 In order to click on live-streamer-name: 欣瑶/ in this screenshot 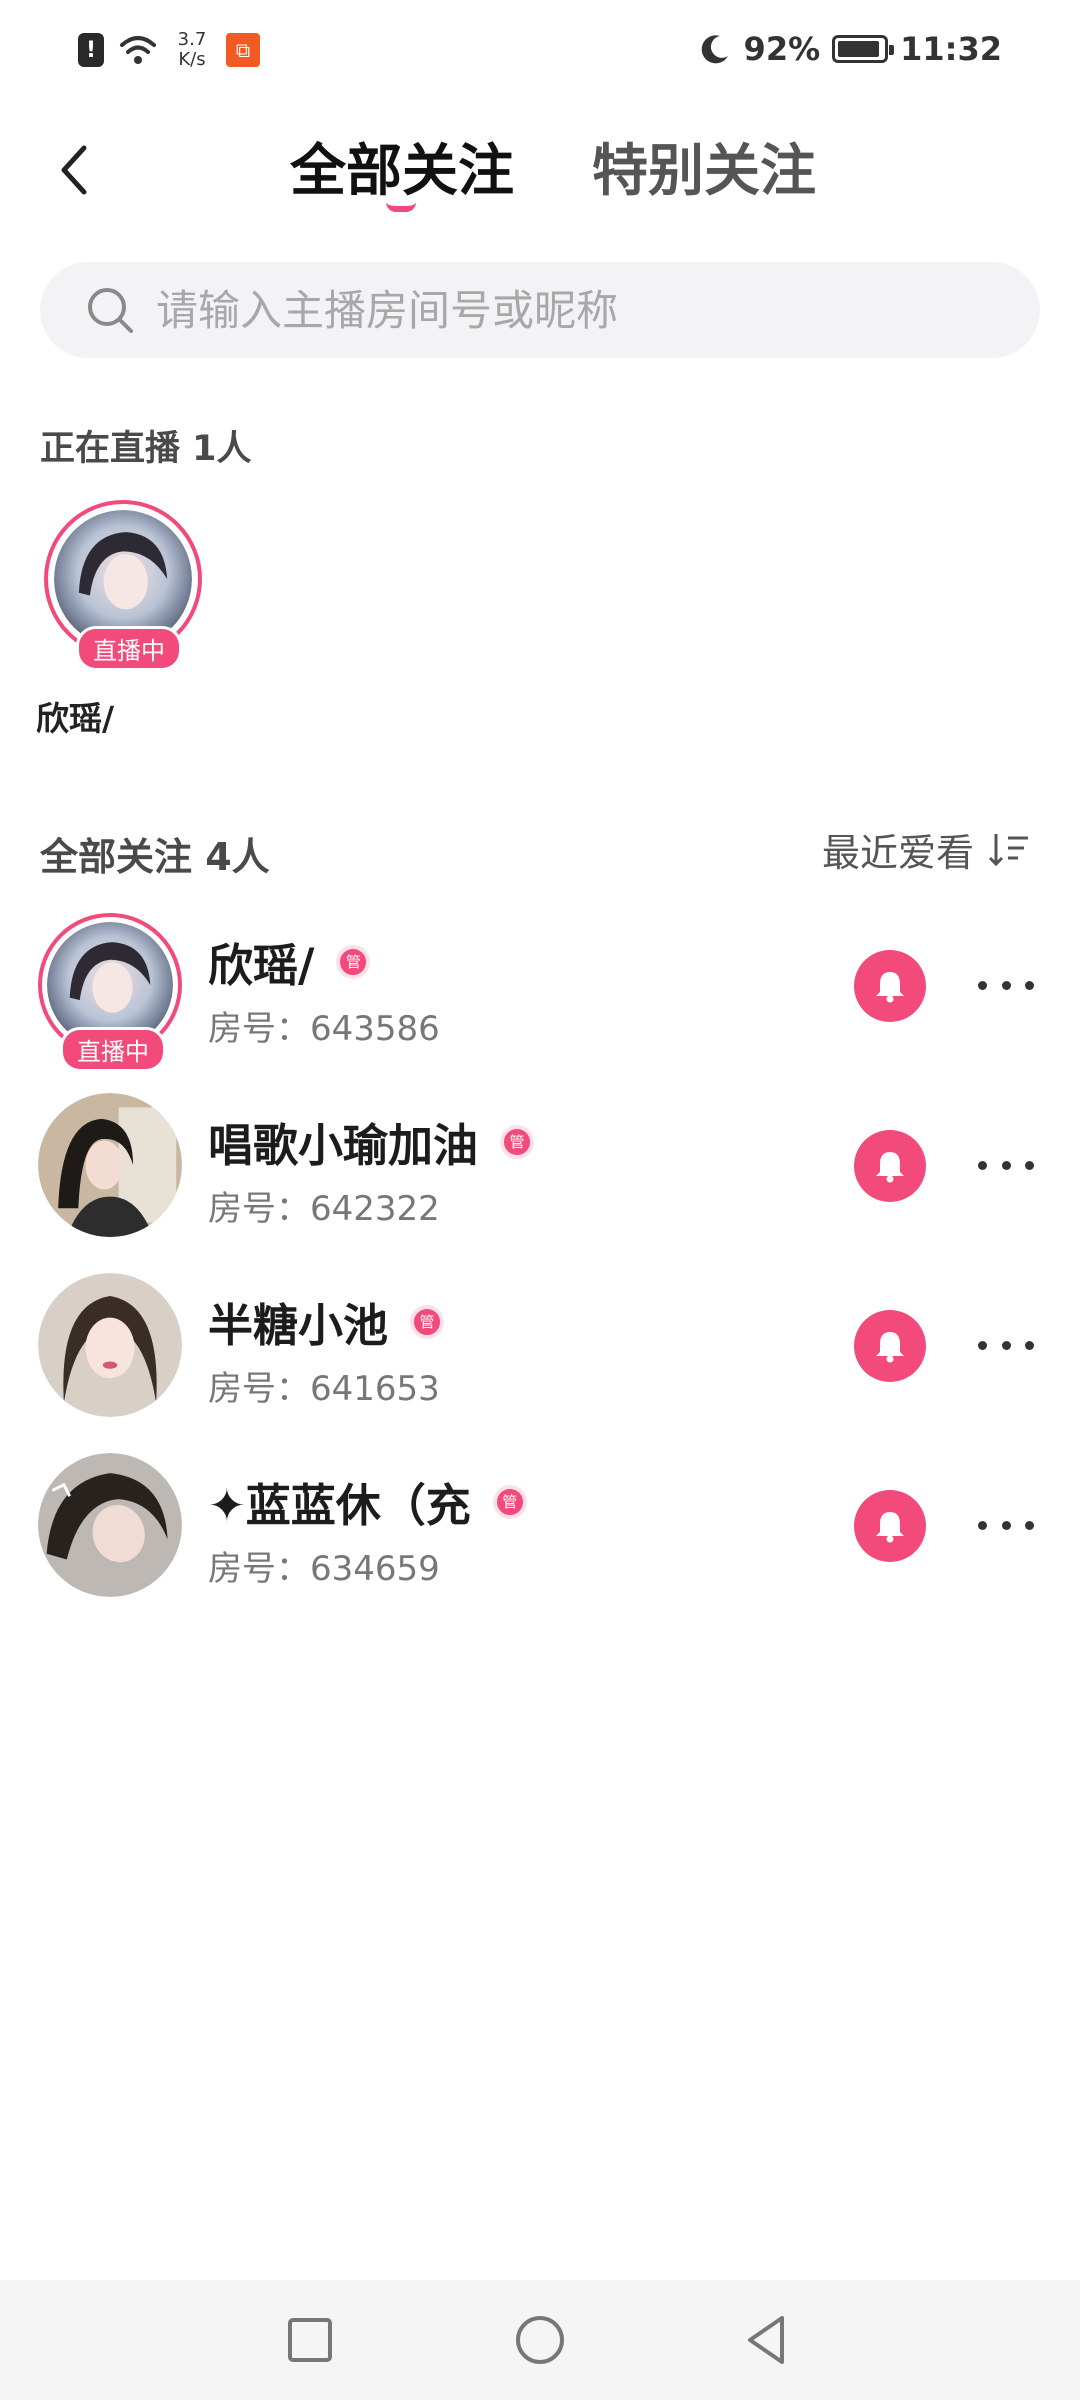, I will do `click(75, 718)`.